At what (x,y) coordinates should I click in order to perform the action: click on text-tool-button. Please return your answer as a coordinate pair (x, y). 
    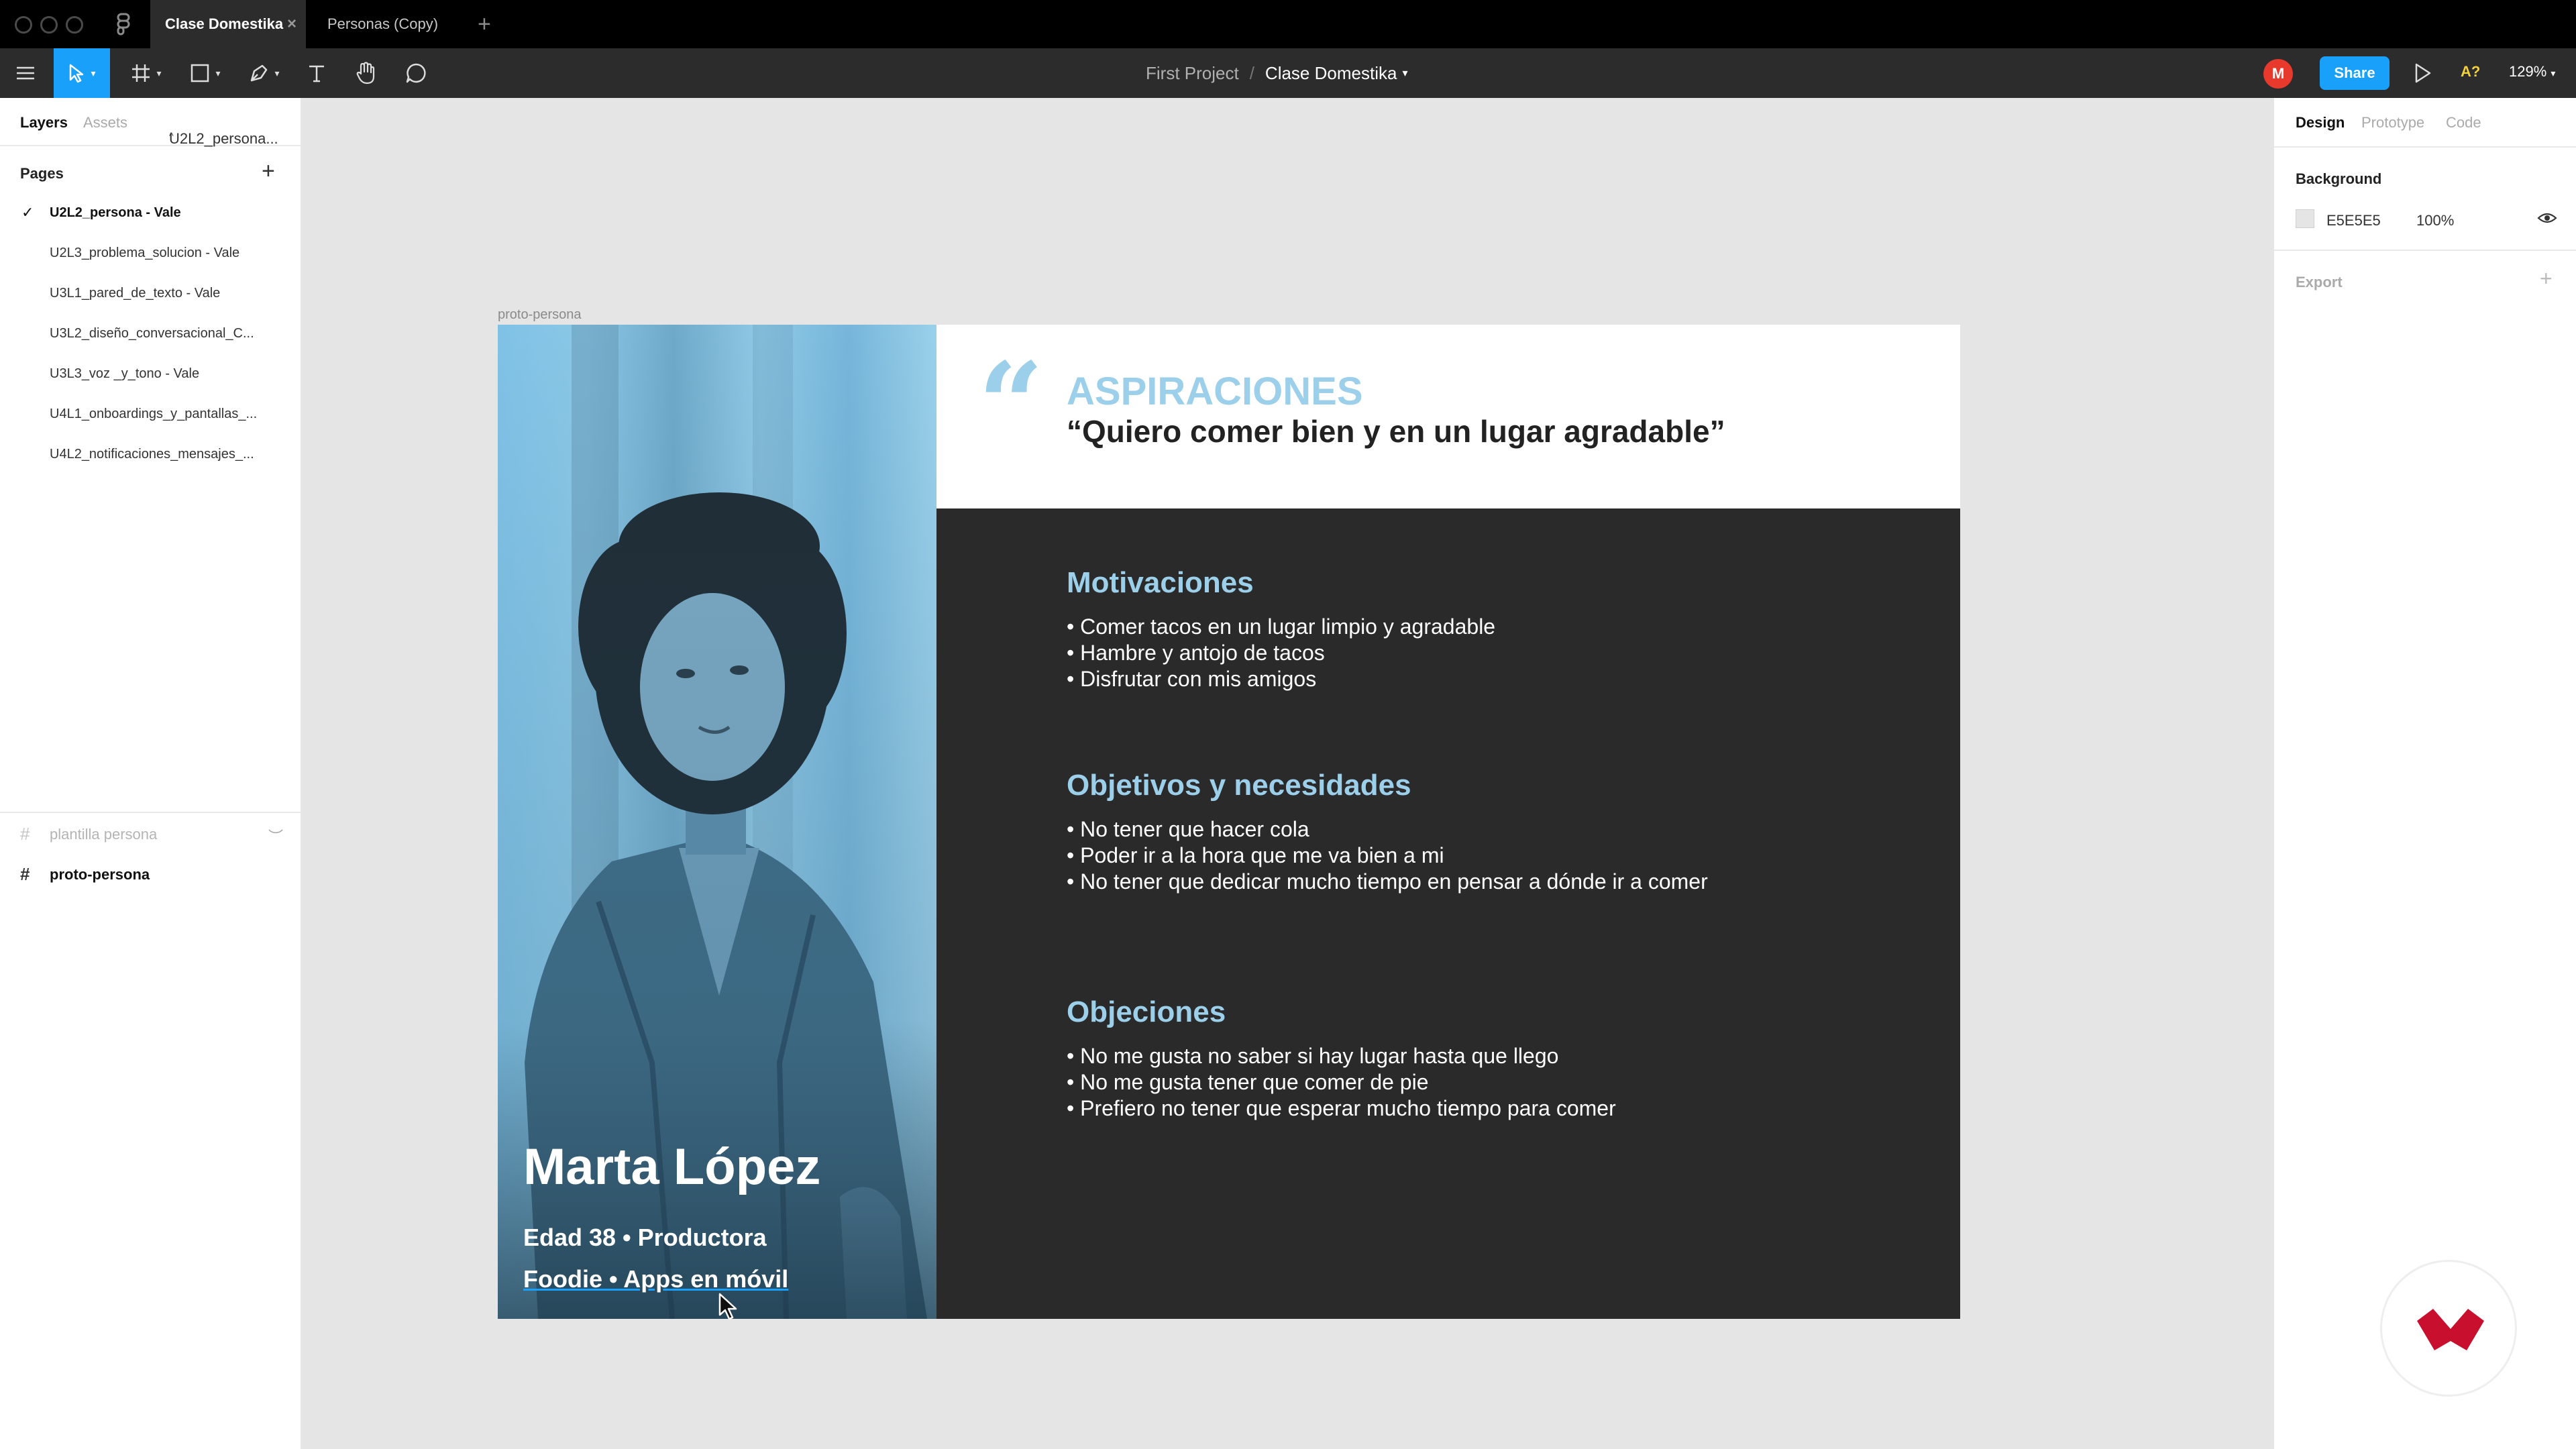
    Looking at the image, I should click on (317, 73).